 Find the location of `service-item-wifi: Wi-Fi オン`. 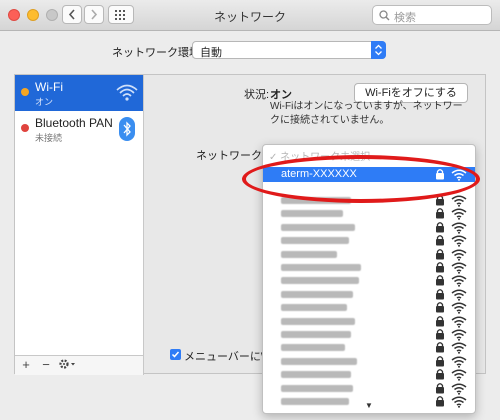

service-item-wifi: Wi-Fi オン is located at coordinates (79, 93).